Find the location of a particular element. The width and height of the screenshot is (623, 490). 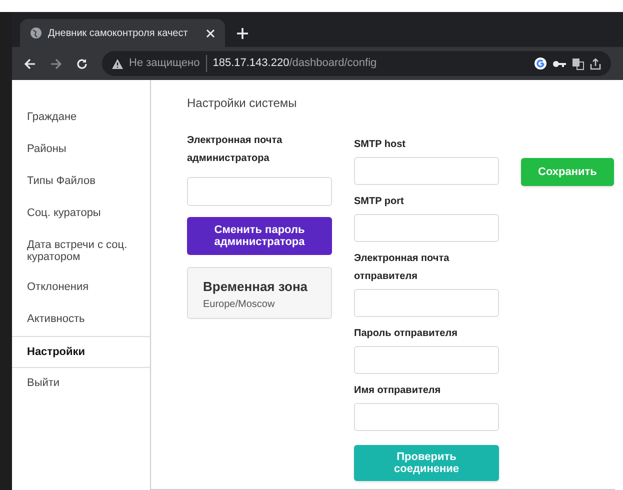

change-password-button: Сменить пароль администратора is located at coordinates (259, 236).